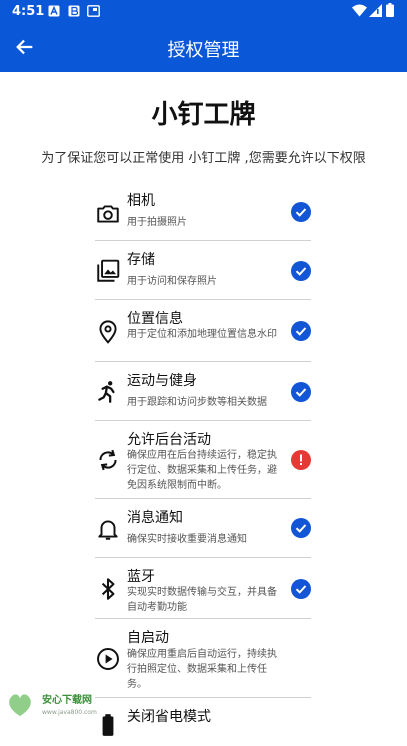  I want to click on top-bar: 4:51 授权管理, so click(203, 36).